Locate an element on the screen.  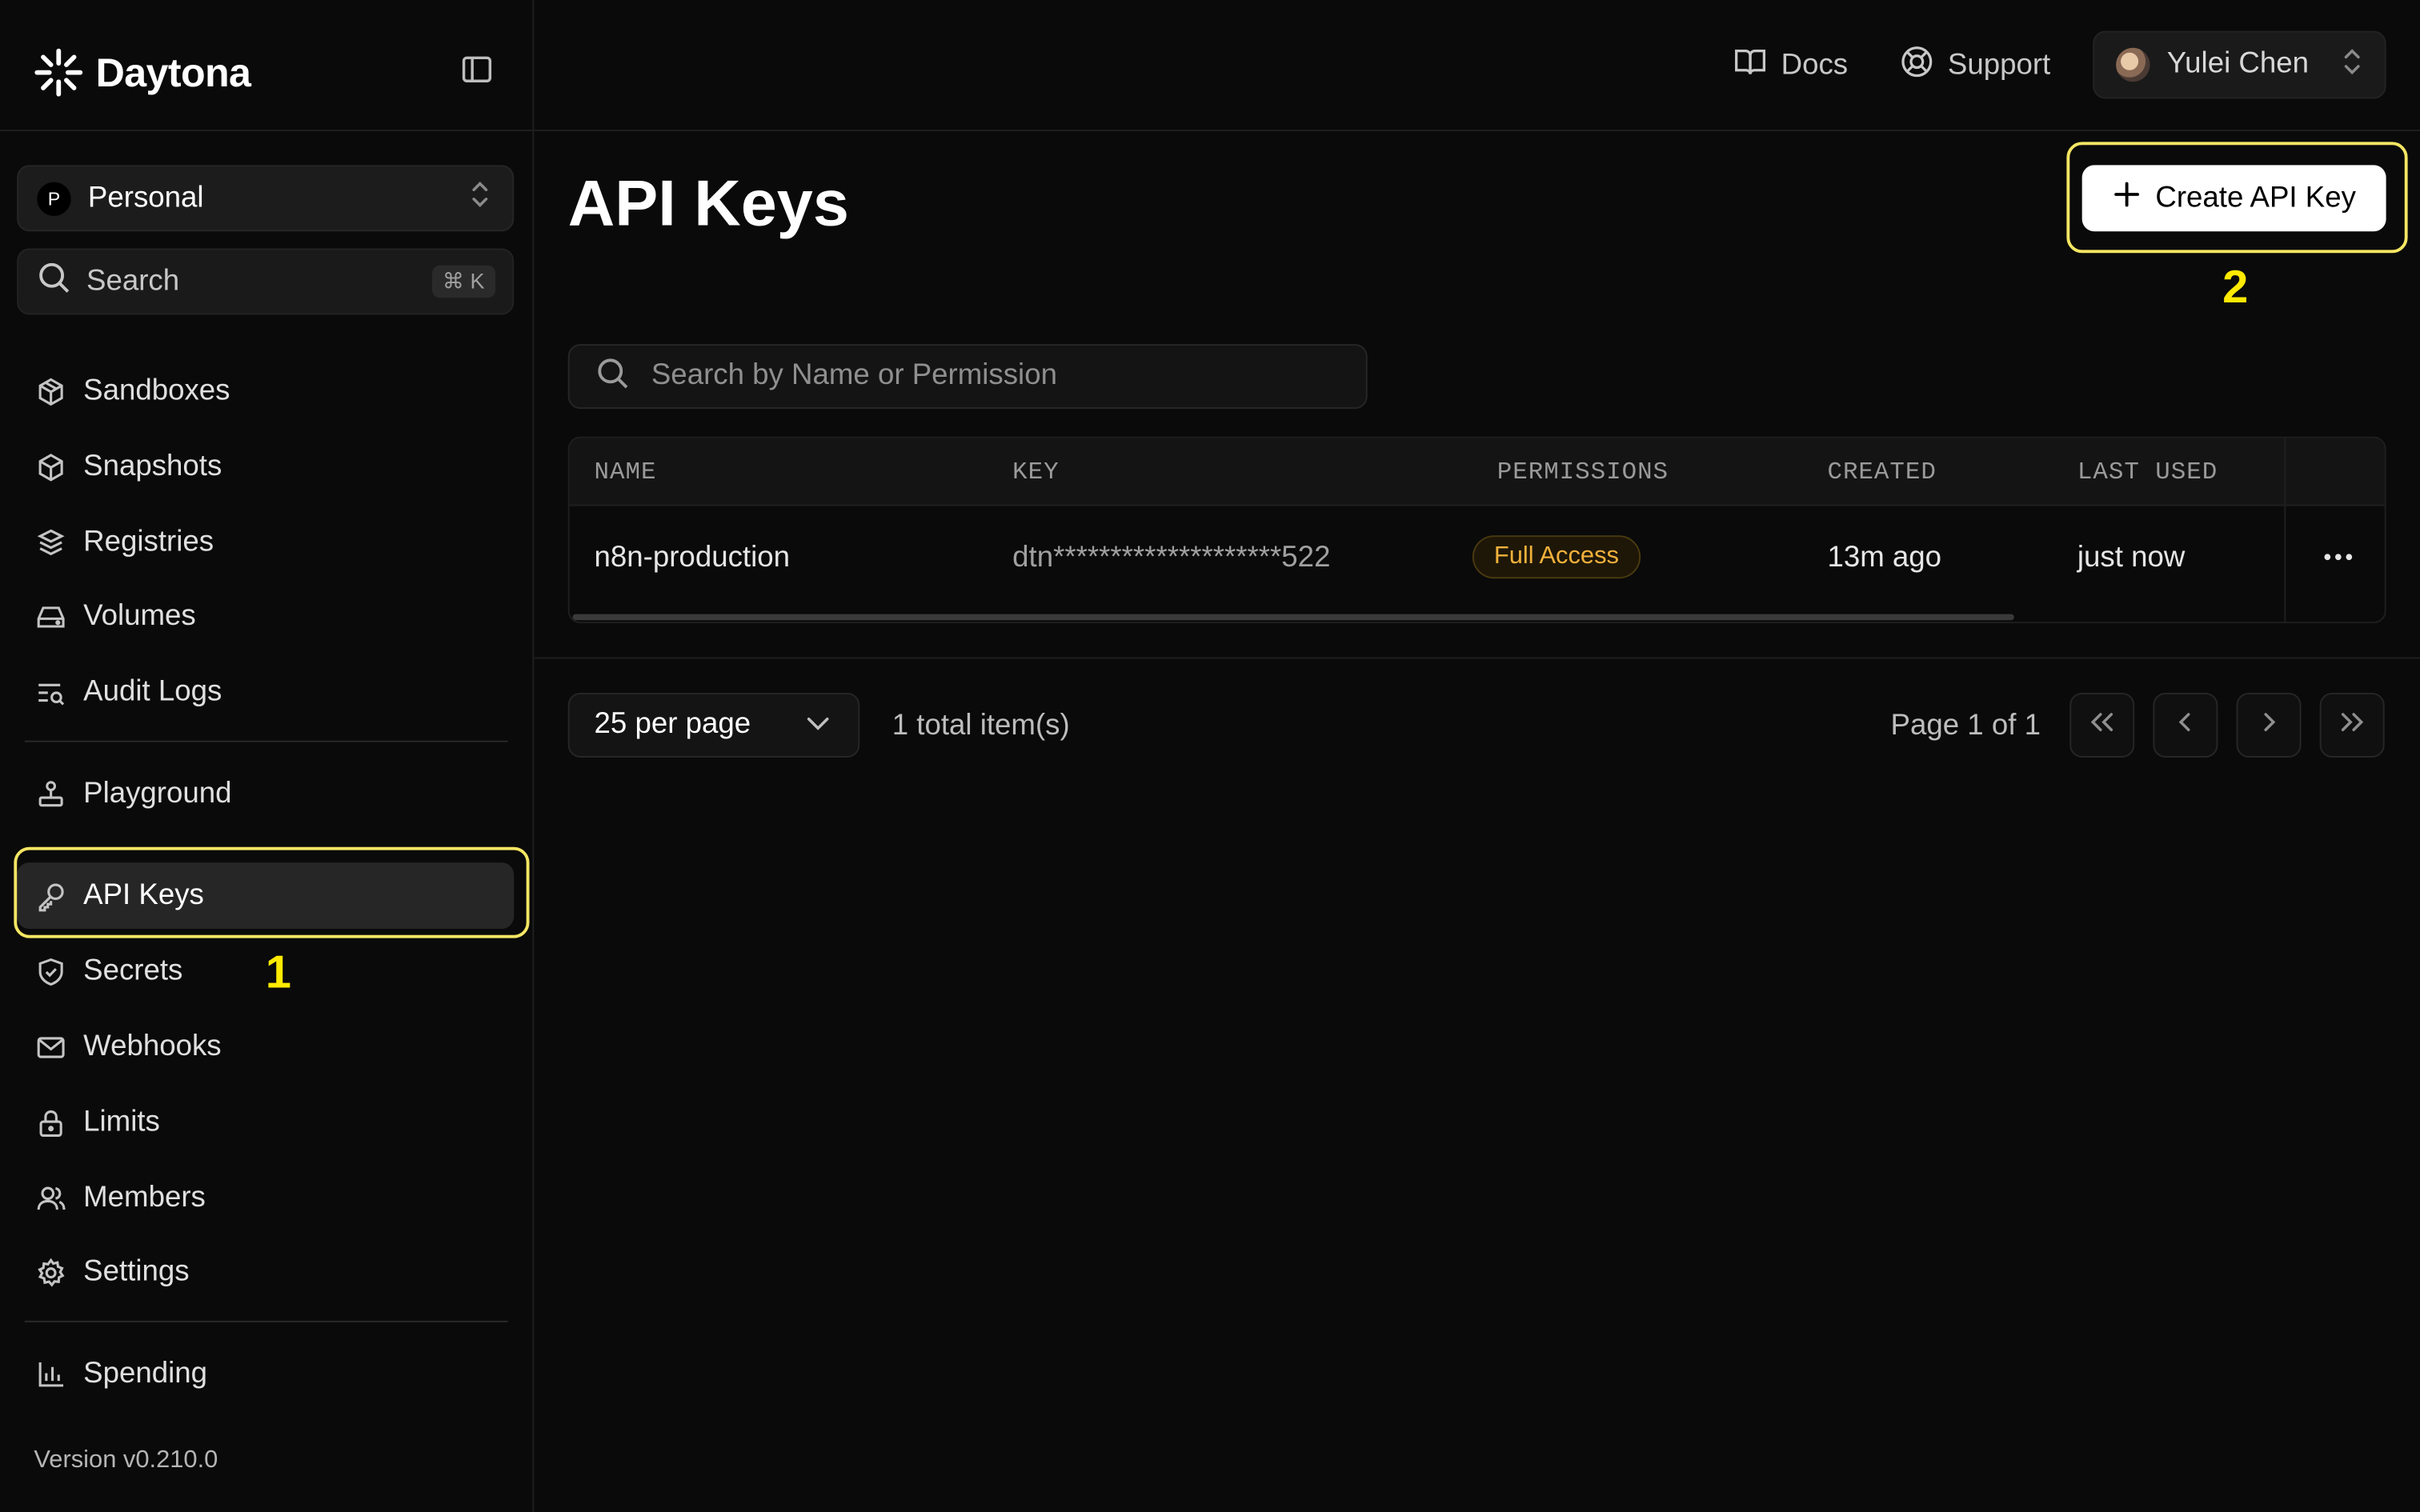
sidebar-item-label: Audit Logs is located at coordinates (152, 691).